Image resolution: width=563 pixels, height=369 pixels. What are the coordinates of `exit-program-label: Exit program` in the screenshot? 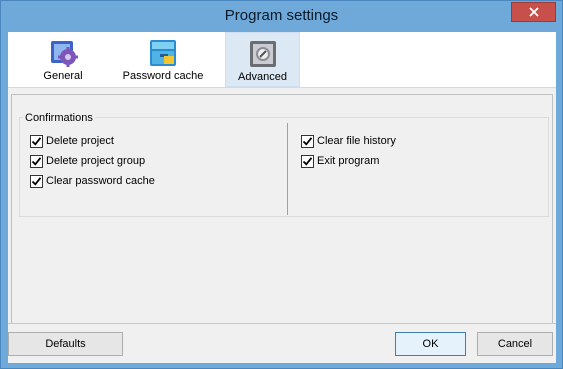 It's located at (348, 161).